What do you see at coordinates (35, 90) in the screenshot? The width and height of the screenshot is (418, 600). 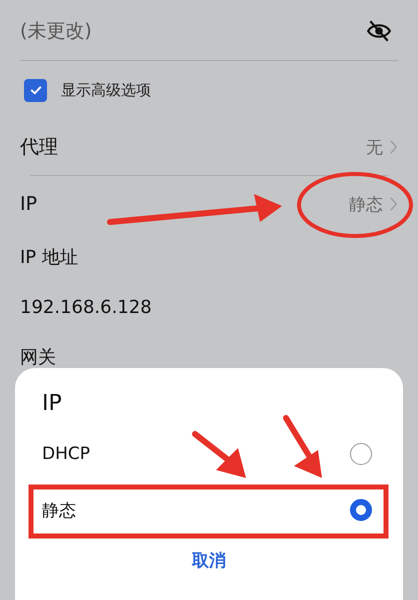 I see `checkbox` at bounding box center [35, 90].